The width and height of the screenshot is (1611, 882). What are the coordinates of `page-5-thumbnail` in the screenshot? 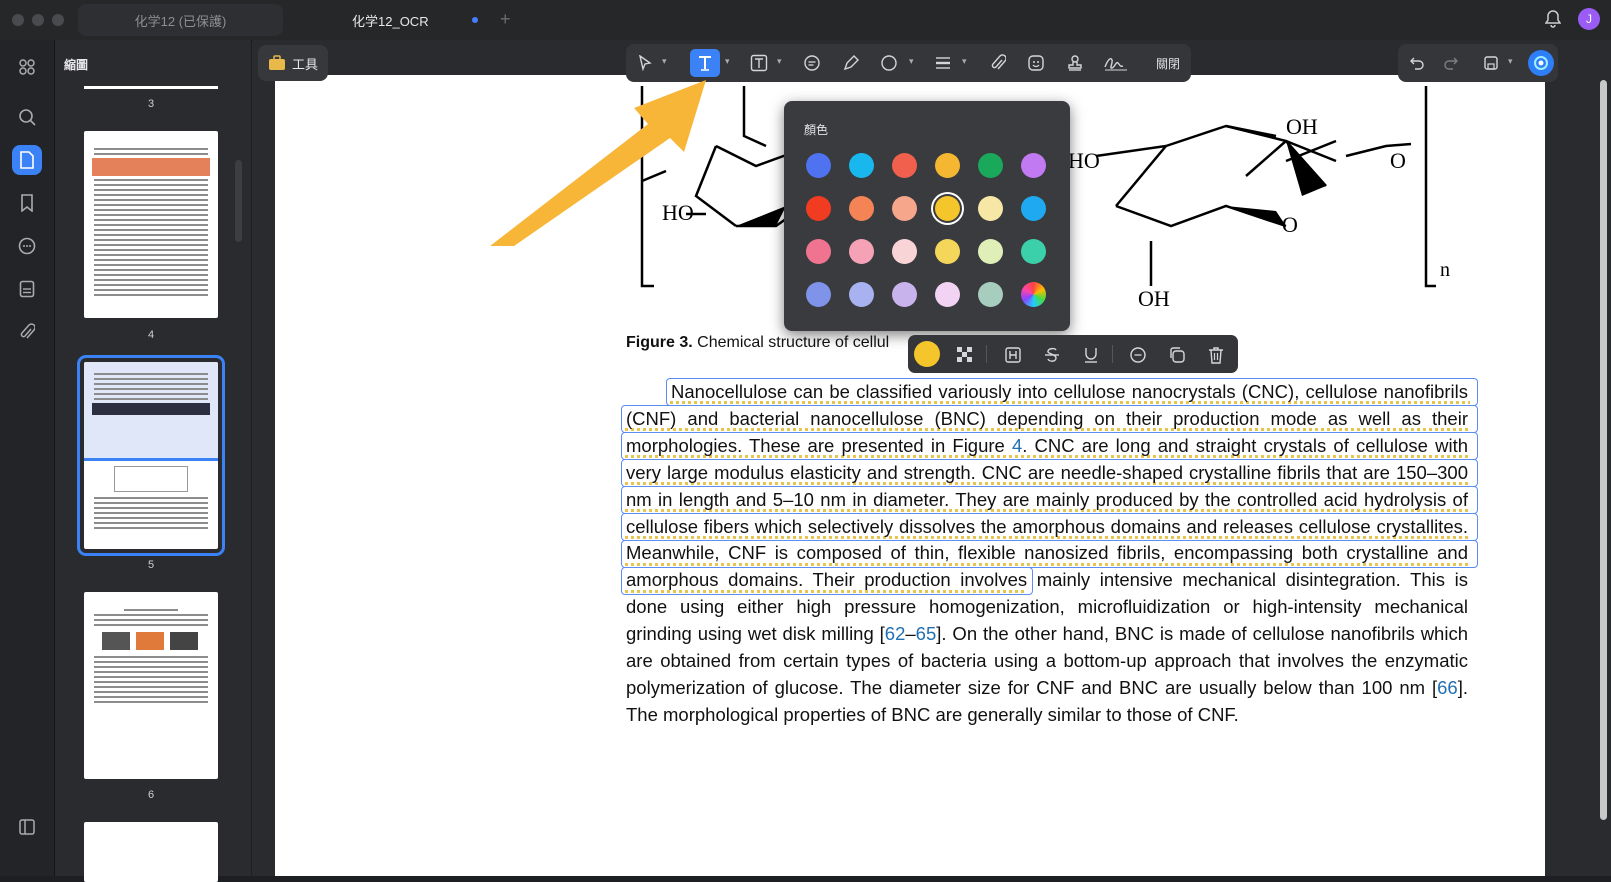 It's located at (151, 455).